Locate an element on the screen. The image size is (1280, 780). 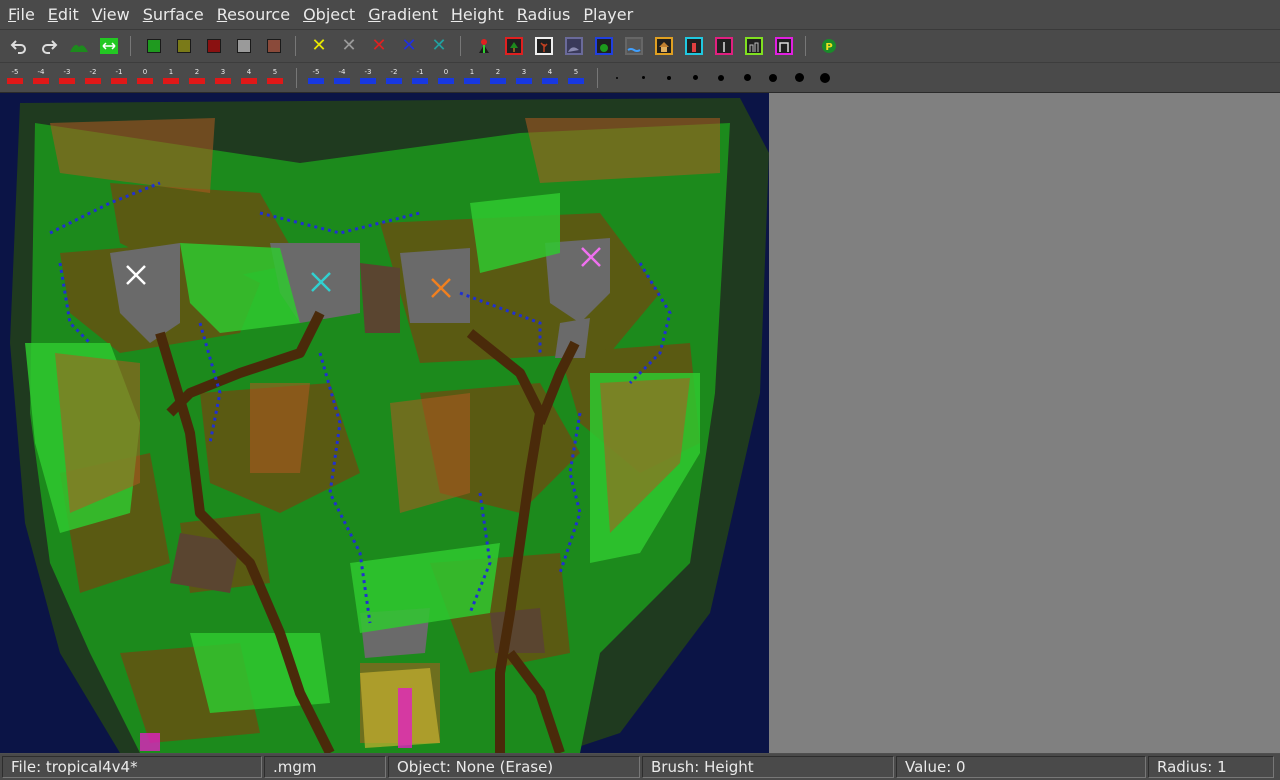
height--1-button: -1 is located at coordinates (119, 78).